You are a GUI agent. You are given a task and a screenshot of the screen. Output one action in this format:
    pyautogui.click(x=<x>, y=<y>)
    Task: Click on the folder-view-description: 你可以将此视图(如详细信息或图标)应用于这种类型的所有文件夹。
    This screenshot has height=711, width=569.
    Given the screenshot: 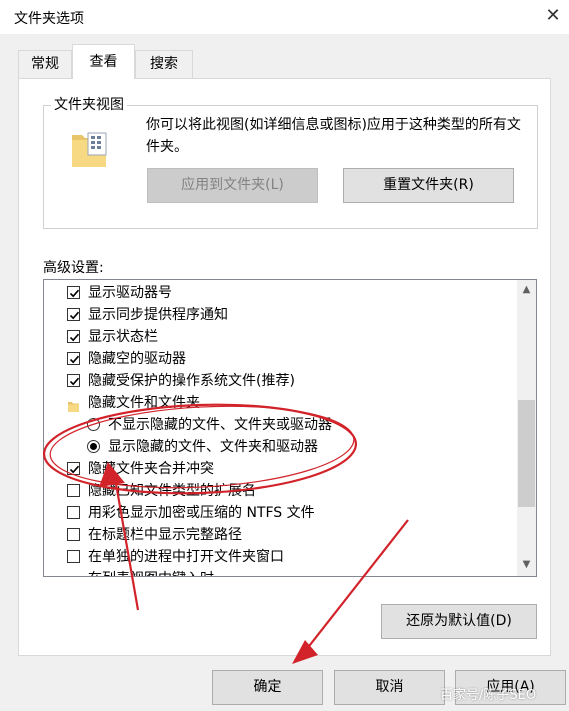 What is the action you would take?
    pyautogui.click(x=333, y=136)
    